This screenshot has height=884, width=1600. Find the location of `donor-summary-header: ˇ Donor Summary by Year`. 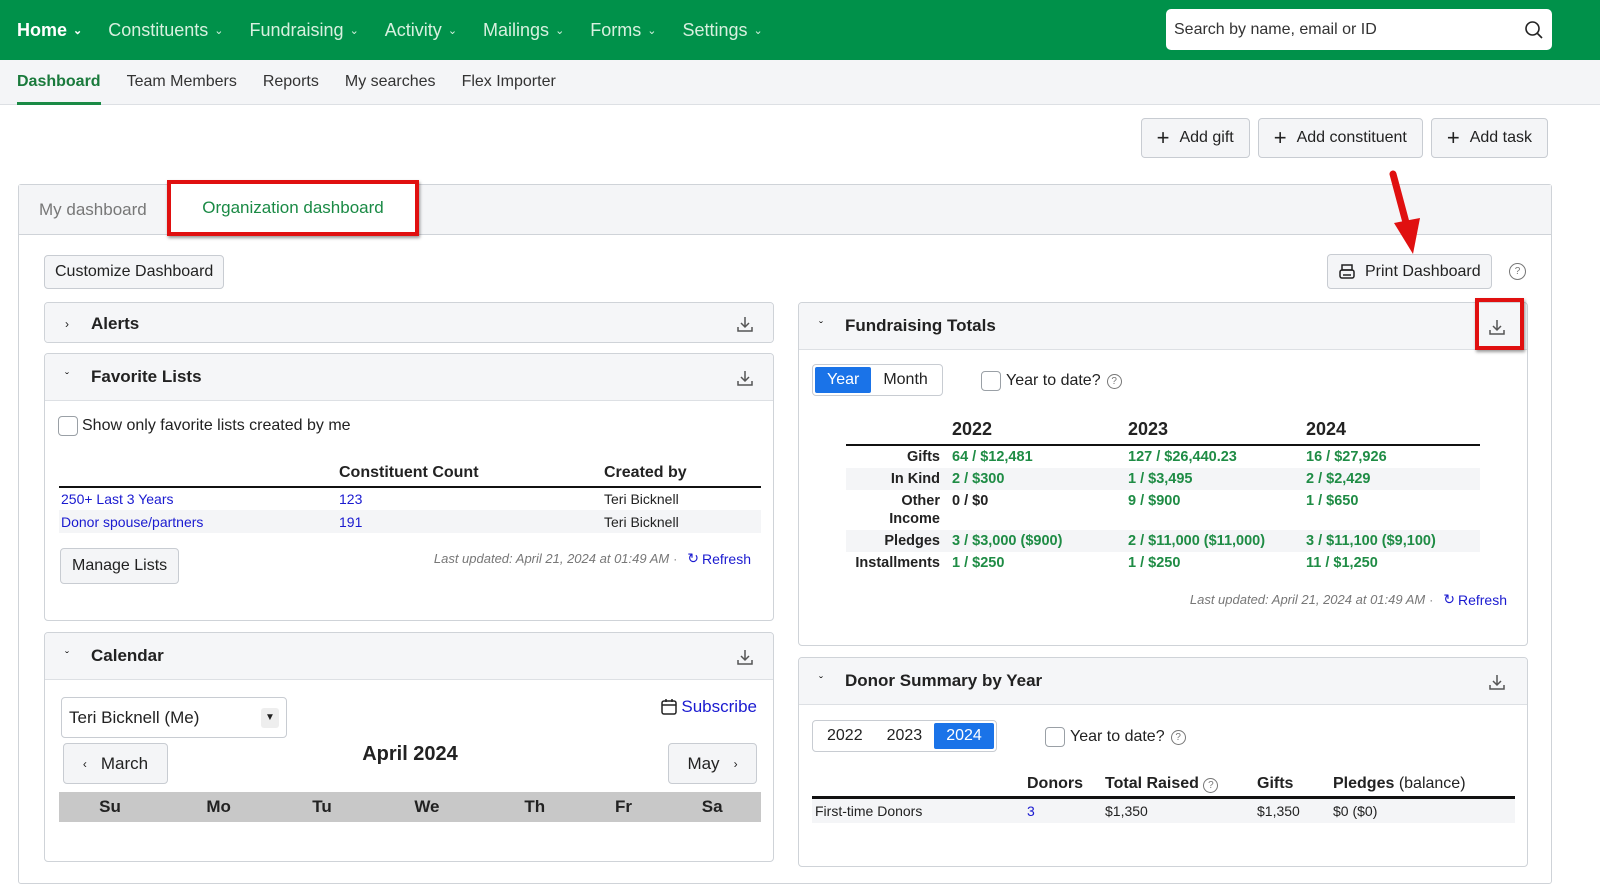

donor-summary-header: ˇ Donor Summary by Year is located at coordinates (1163, 681).